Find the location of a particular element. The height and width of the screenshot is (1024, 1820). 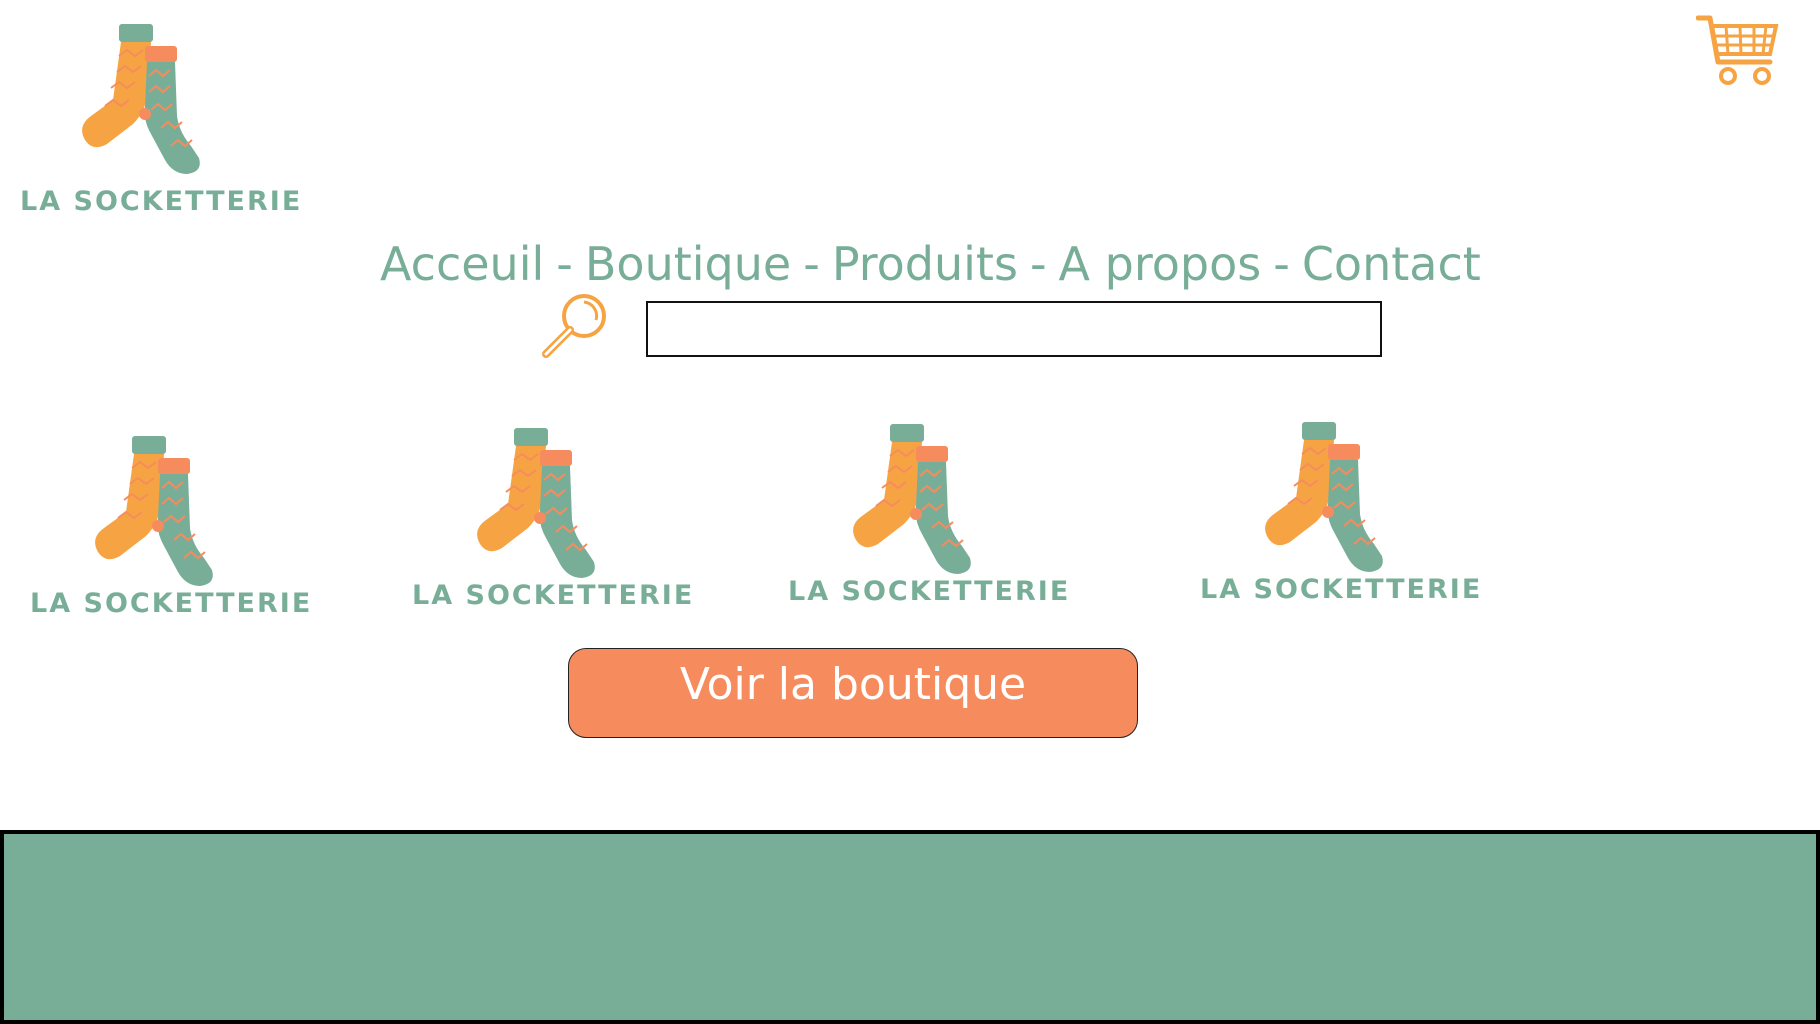

nav-item-accueil: Acceuil is located at coordinates (462, 264).